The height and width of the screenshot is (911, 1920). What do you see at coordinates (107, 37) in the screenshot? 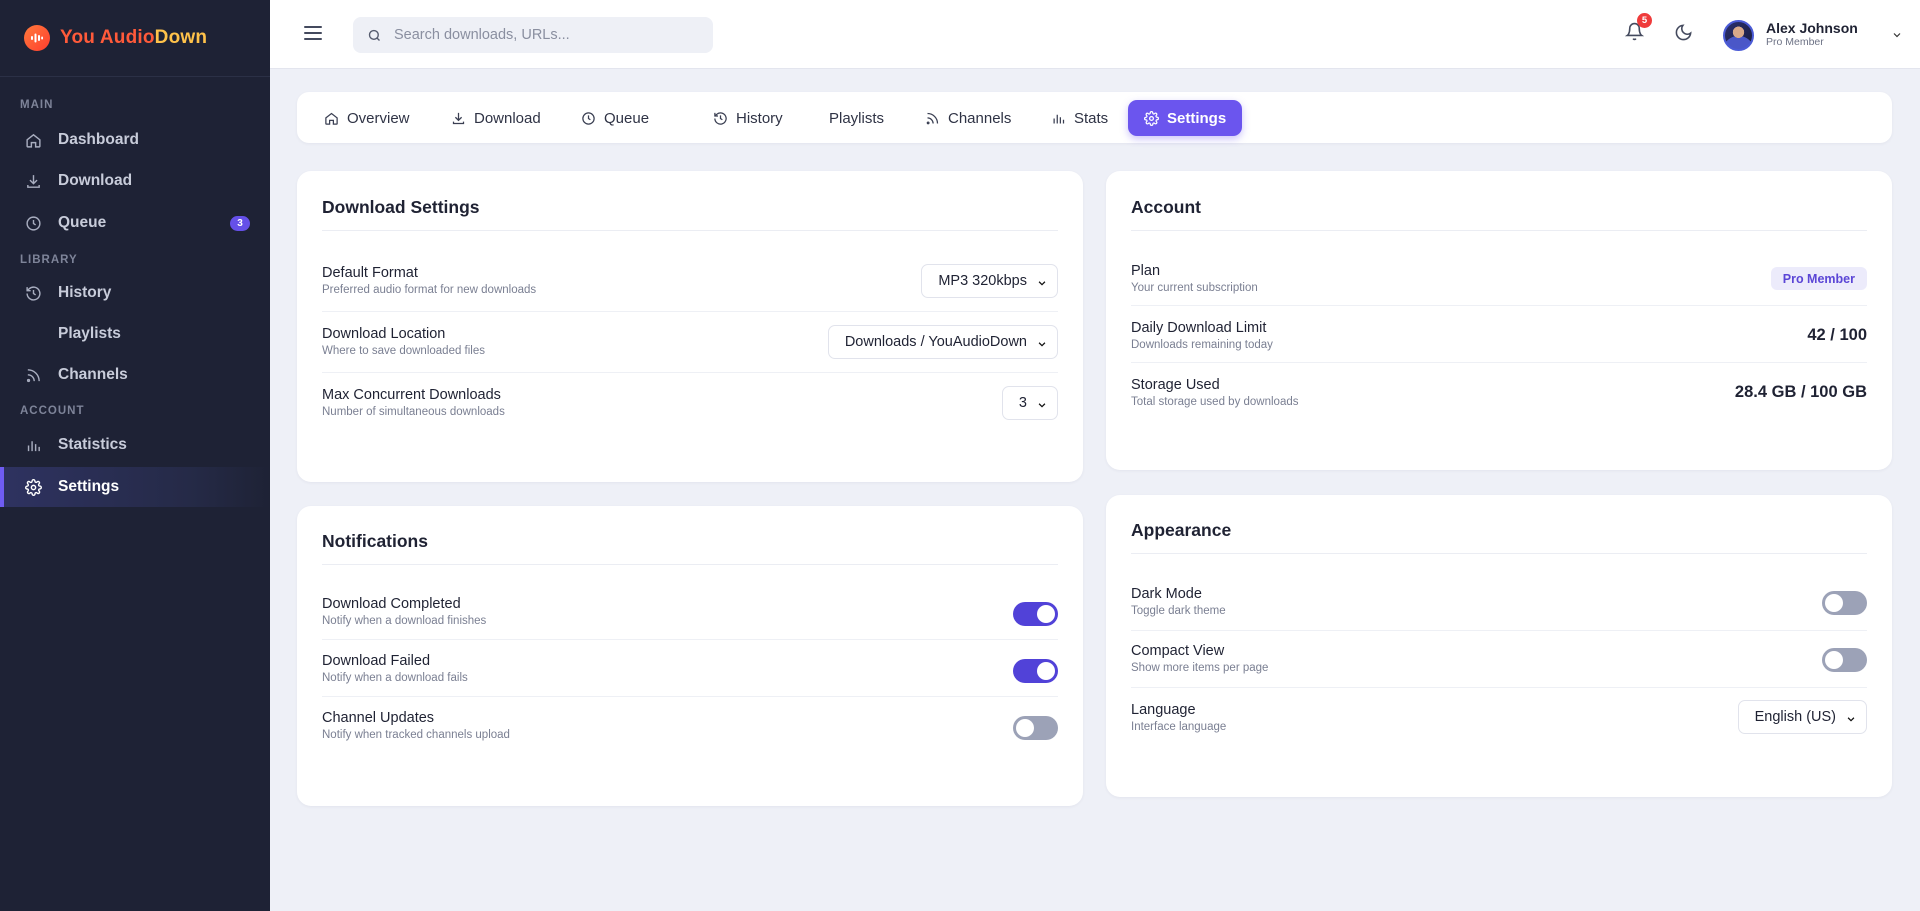
I see `brand-name-part1: You Audio` at bounding box center [107, 37].